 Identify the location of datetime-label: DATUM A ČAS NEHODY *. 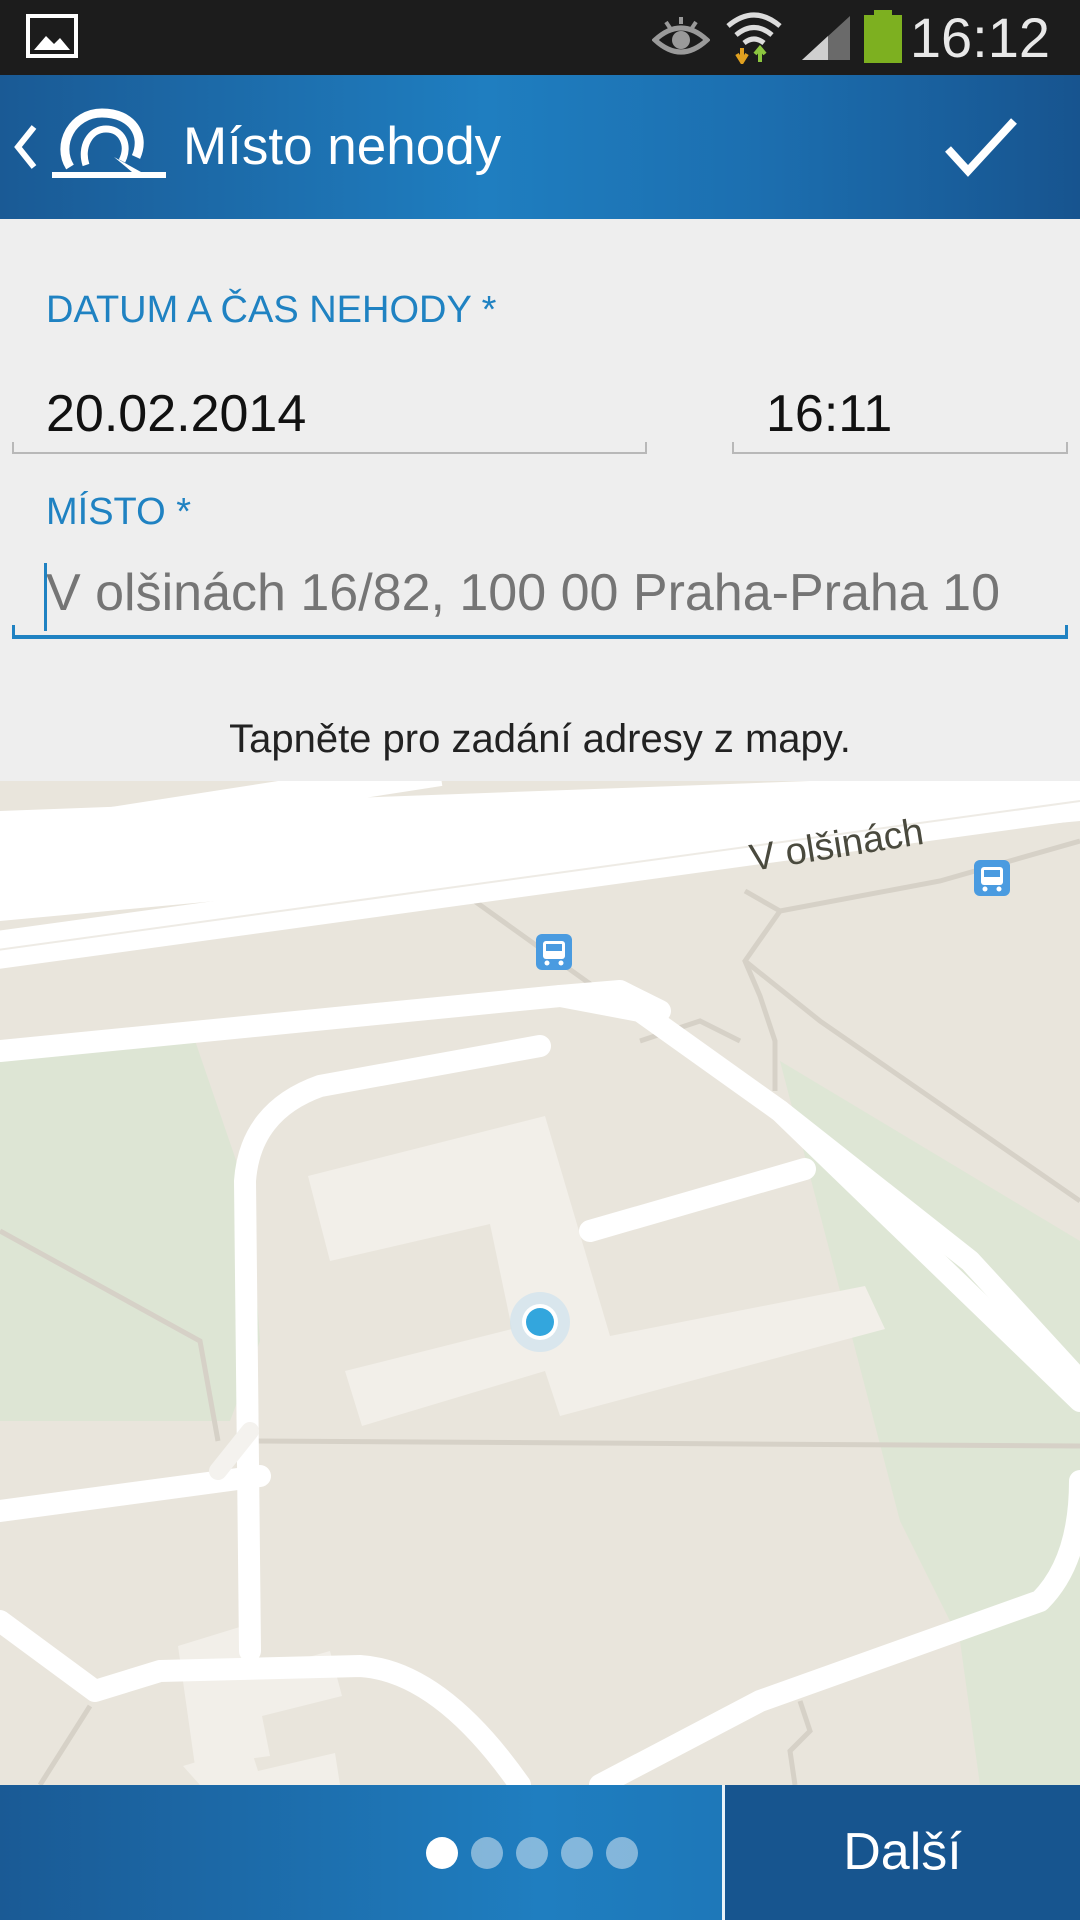
(271, 310).